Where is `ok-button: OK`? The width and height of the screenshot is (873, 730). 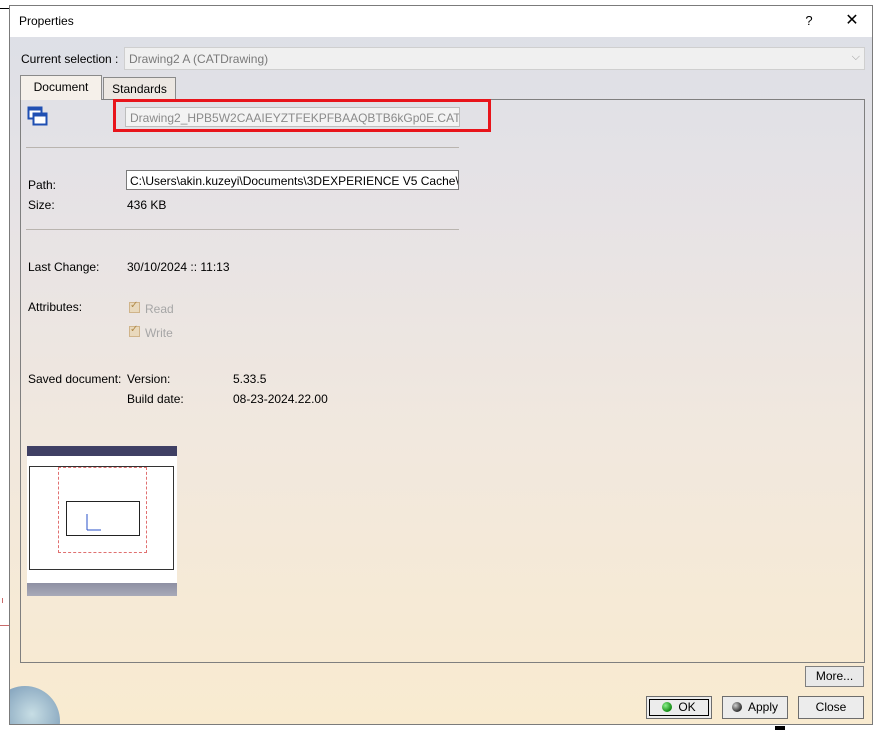 ok-button: OK is located at coordinates (679, 707).